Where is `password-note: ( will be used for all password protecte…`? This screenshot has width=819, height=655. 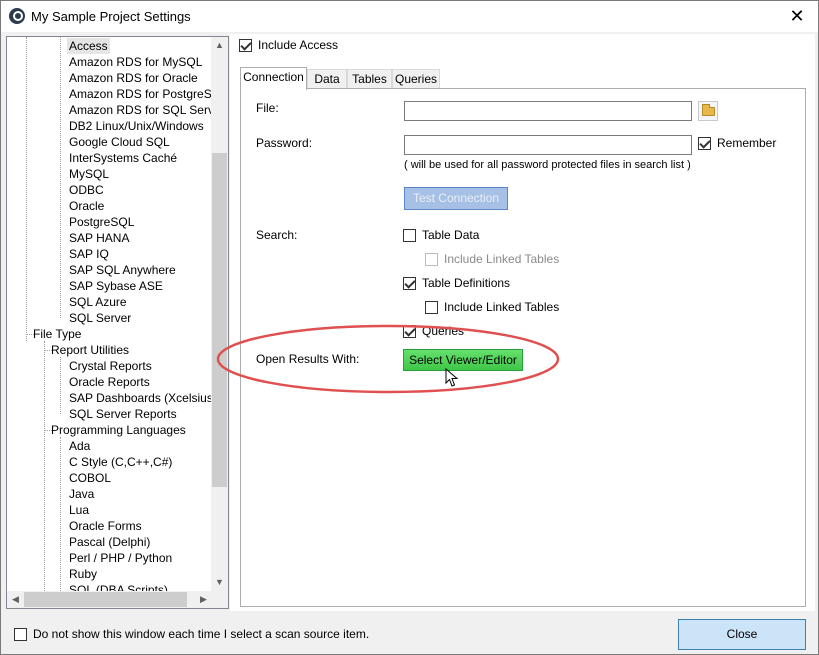 password-note: ( will be used for all password protecte… is located at coordinates (547, 165).